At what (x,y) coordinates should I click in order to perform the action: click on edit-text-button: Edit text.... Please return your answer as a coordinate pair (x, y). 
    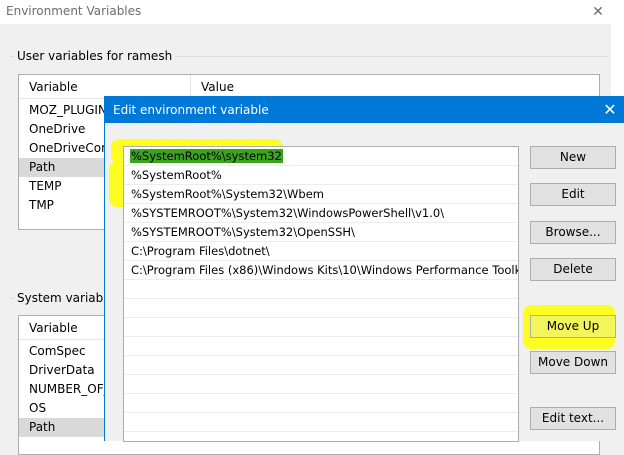
    Looking at the image, I should click on (573, 418).